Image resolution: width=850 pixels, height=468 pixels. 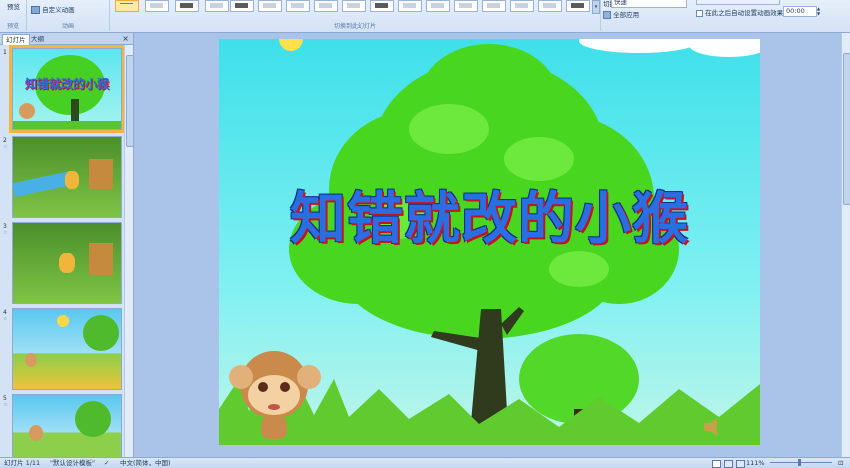 What do you see at coordinates (35, 10) in the screenshot?
I see `custom-animation-icon` at bounding box center [35, 10].